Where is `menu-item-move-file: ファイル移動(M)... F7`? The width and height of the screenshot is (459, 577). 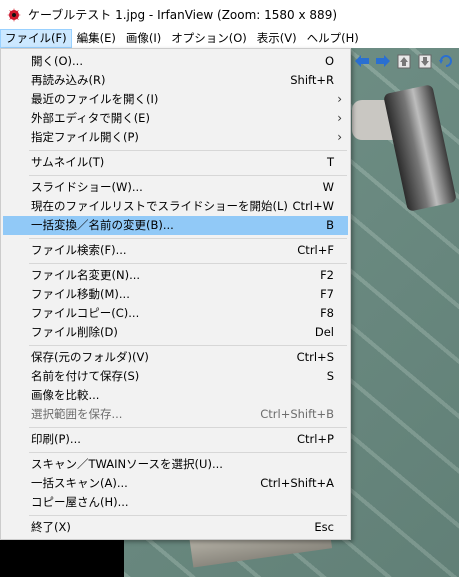
menu-item-move-file: ファイル移動(M)... F7 is located at coordinates (175, 294).